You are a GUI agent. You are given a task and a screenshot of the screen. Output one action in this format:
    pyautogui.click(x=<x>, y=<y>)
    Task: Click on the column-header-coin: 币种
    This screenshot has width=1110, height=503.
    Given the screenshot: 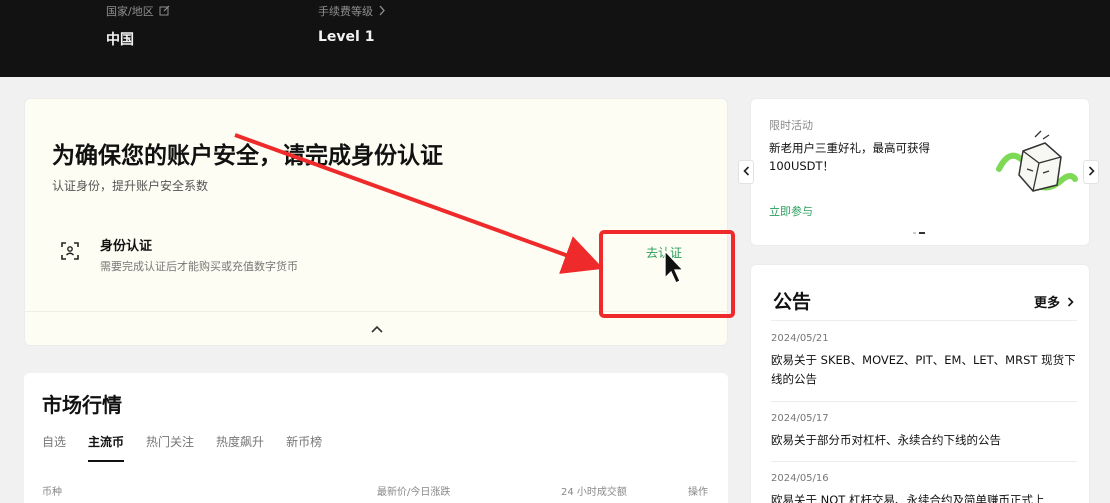 What is the action you would take?
    pyautogui.click(x=52, y=492)
    